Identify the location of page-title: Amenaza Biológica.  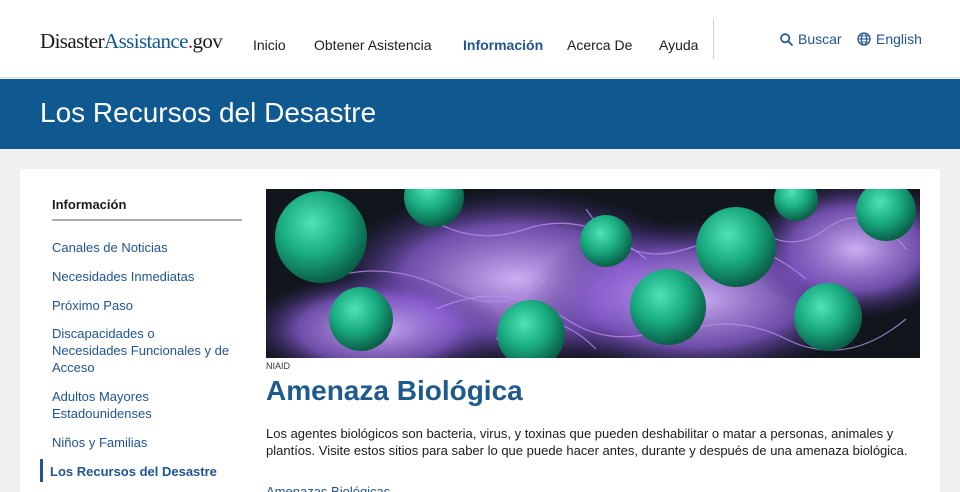
(394, 390).